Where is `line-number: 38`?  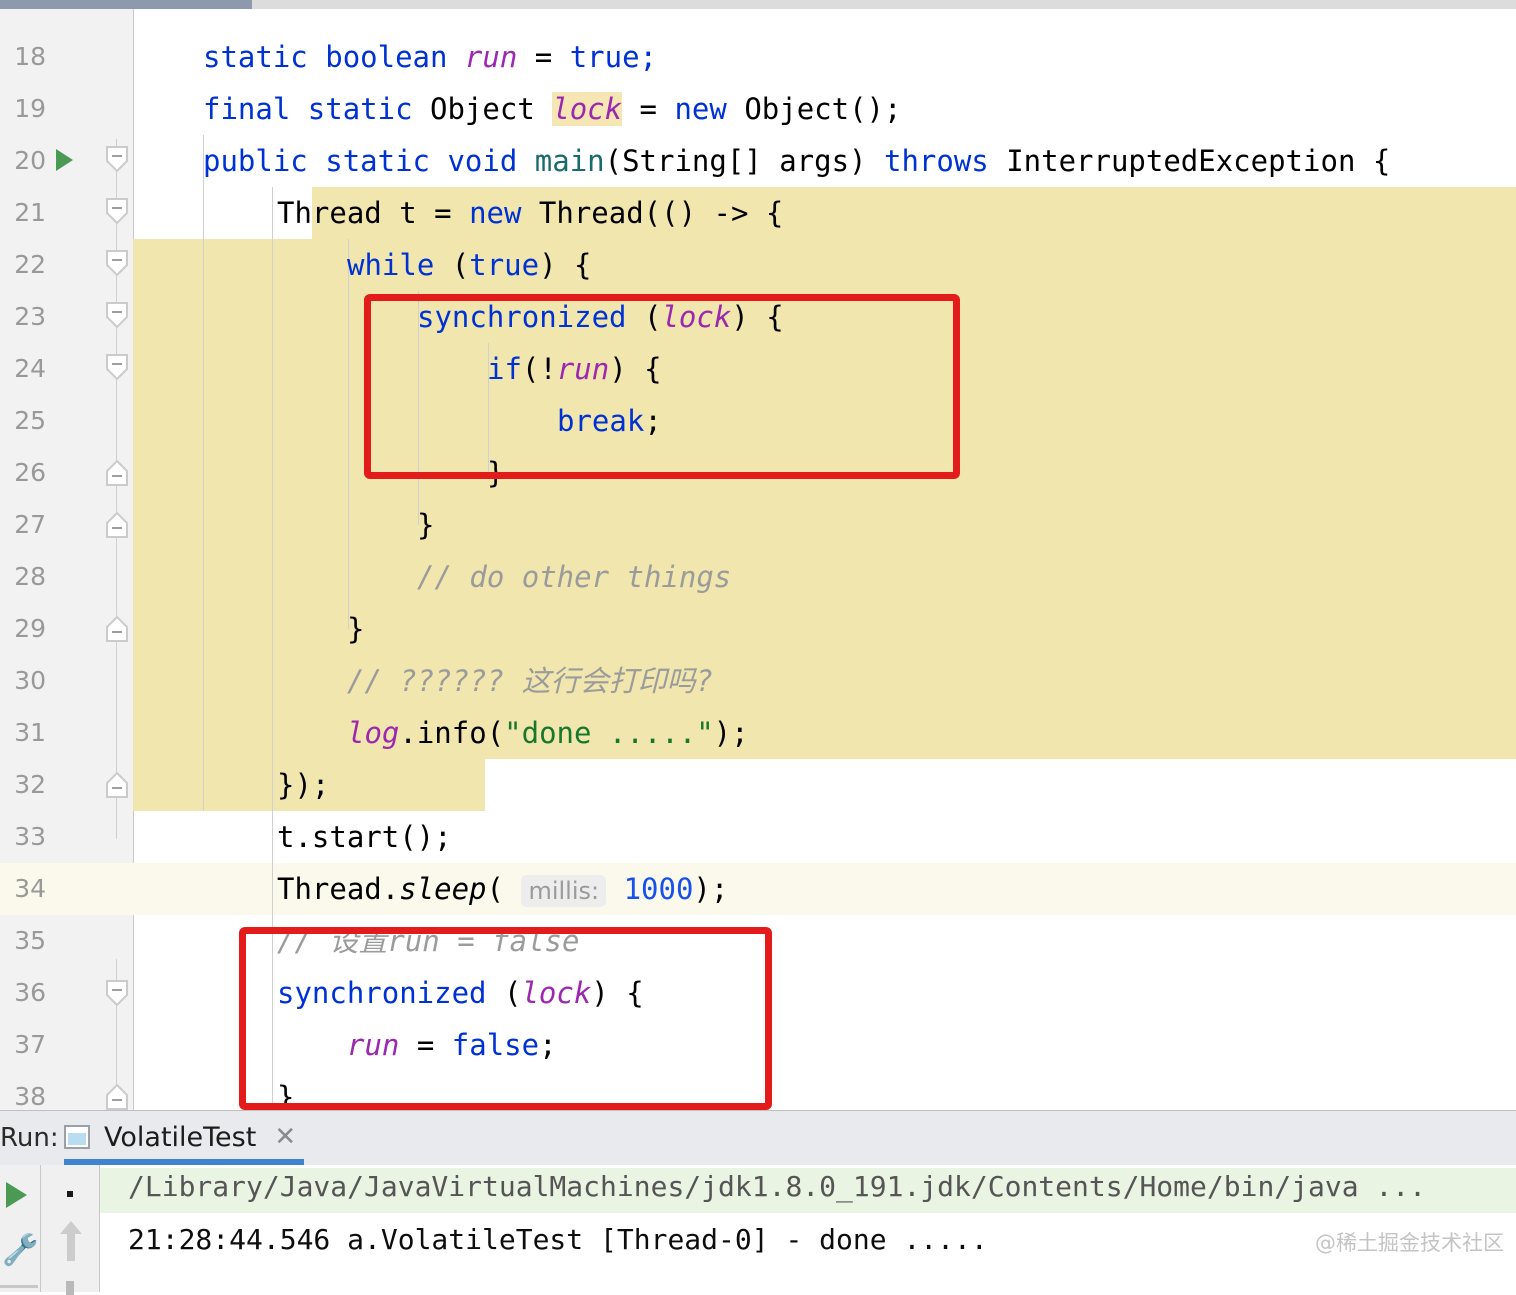
line-number: 38 is located at coordinates (30, 1096).